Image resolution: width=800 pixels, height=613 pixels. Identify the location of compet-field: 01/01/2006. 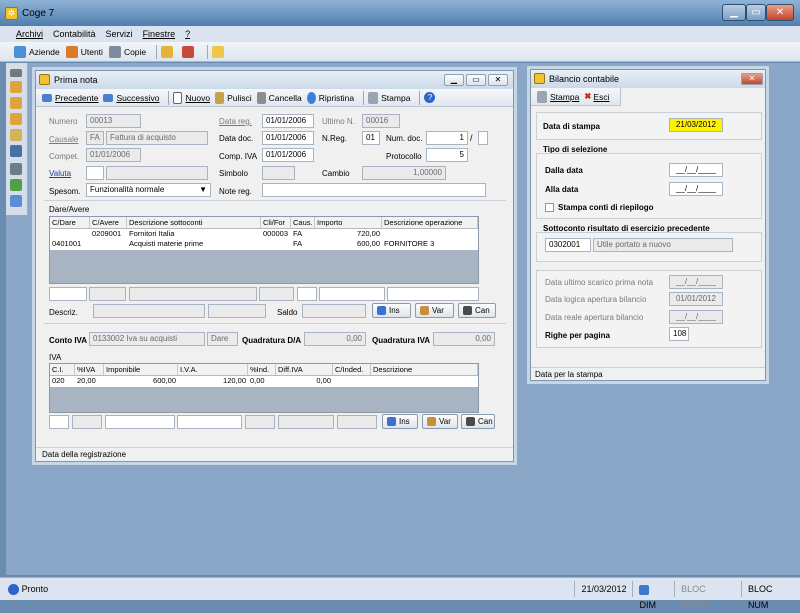
(113, 155).